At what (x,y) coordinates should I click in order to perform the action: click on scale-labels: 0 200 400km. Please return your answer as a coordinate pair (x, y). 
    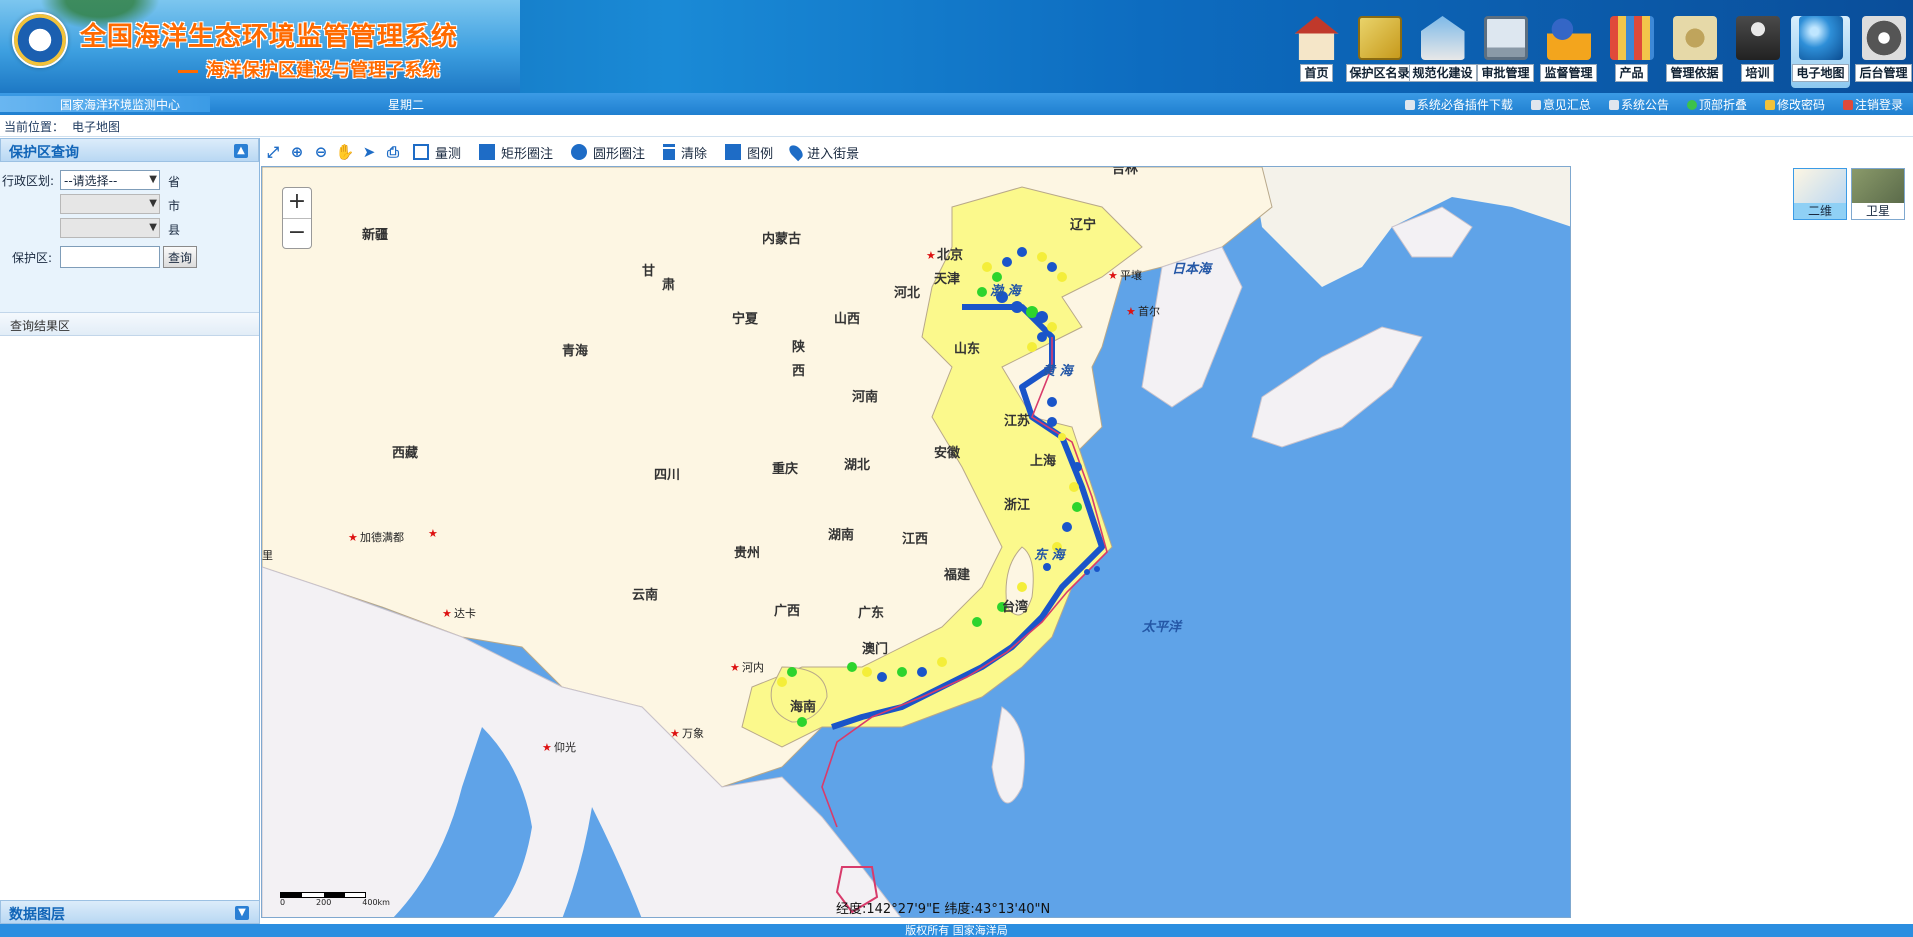
    Looking at the image, I should click on (335, 902).